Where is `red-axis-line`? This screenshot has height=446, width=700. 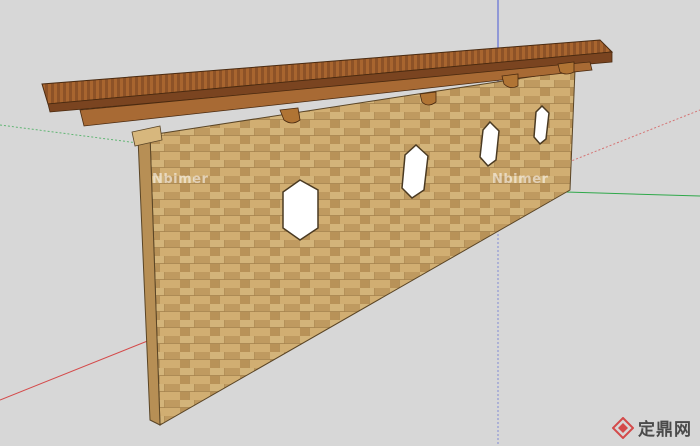 red-axis-line is located at coordinates (75, 370).